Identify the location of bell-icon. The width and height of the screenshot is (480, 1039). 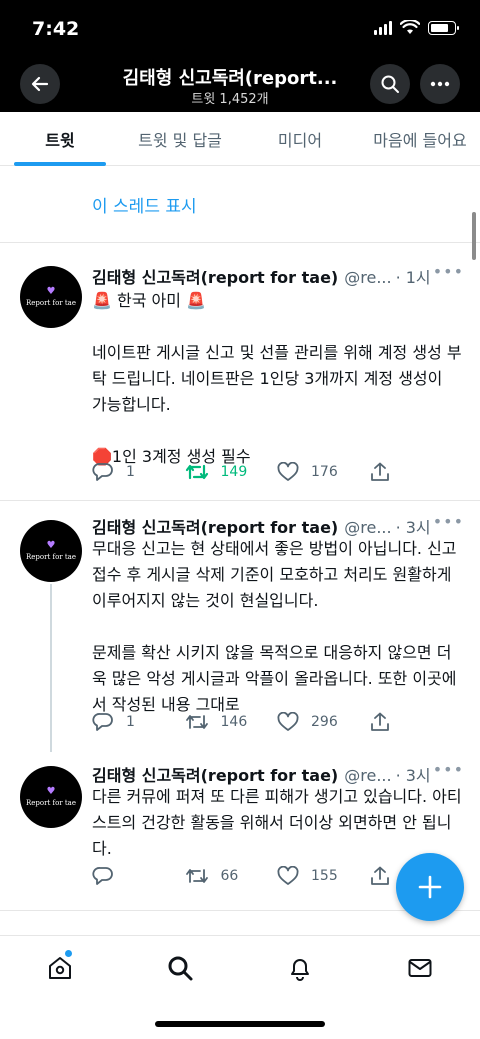
(300, 969).